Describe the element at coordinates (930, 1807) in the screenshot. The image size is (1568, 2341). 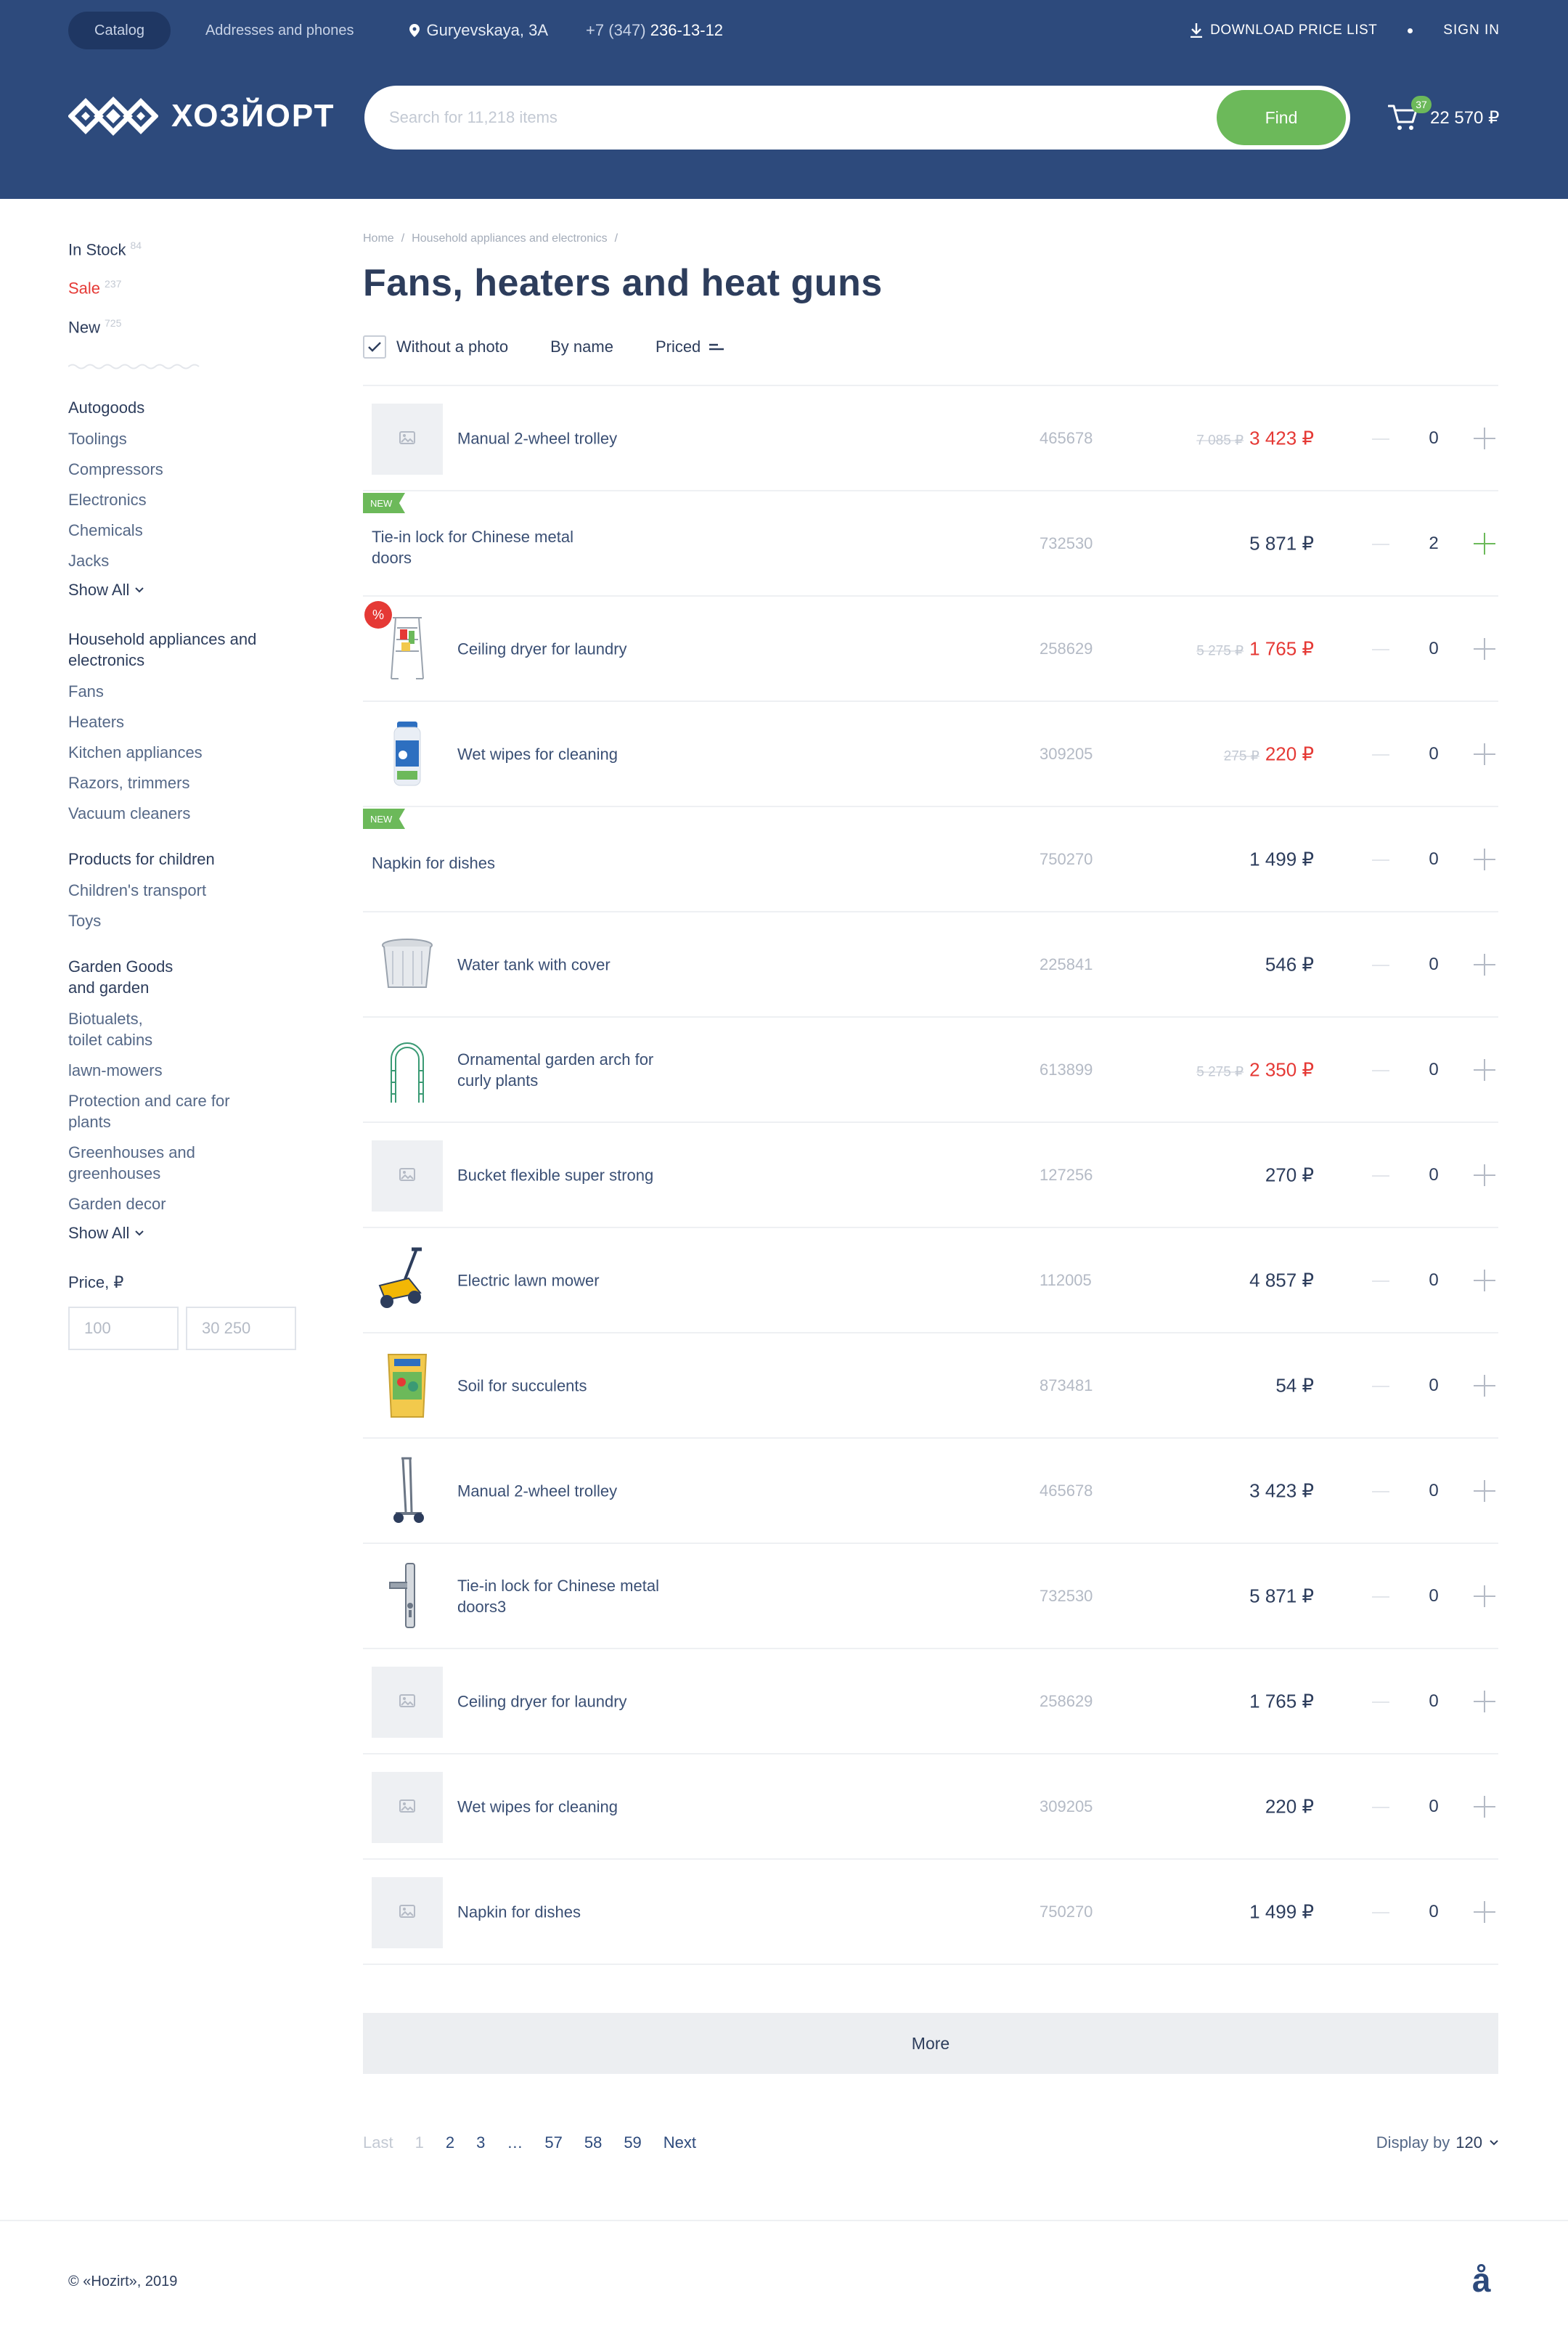
I see `product-row: Wet wipes for cleaning 309205 220 ₽ 0` at that location.